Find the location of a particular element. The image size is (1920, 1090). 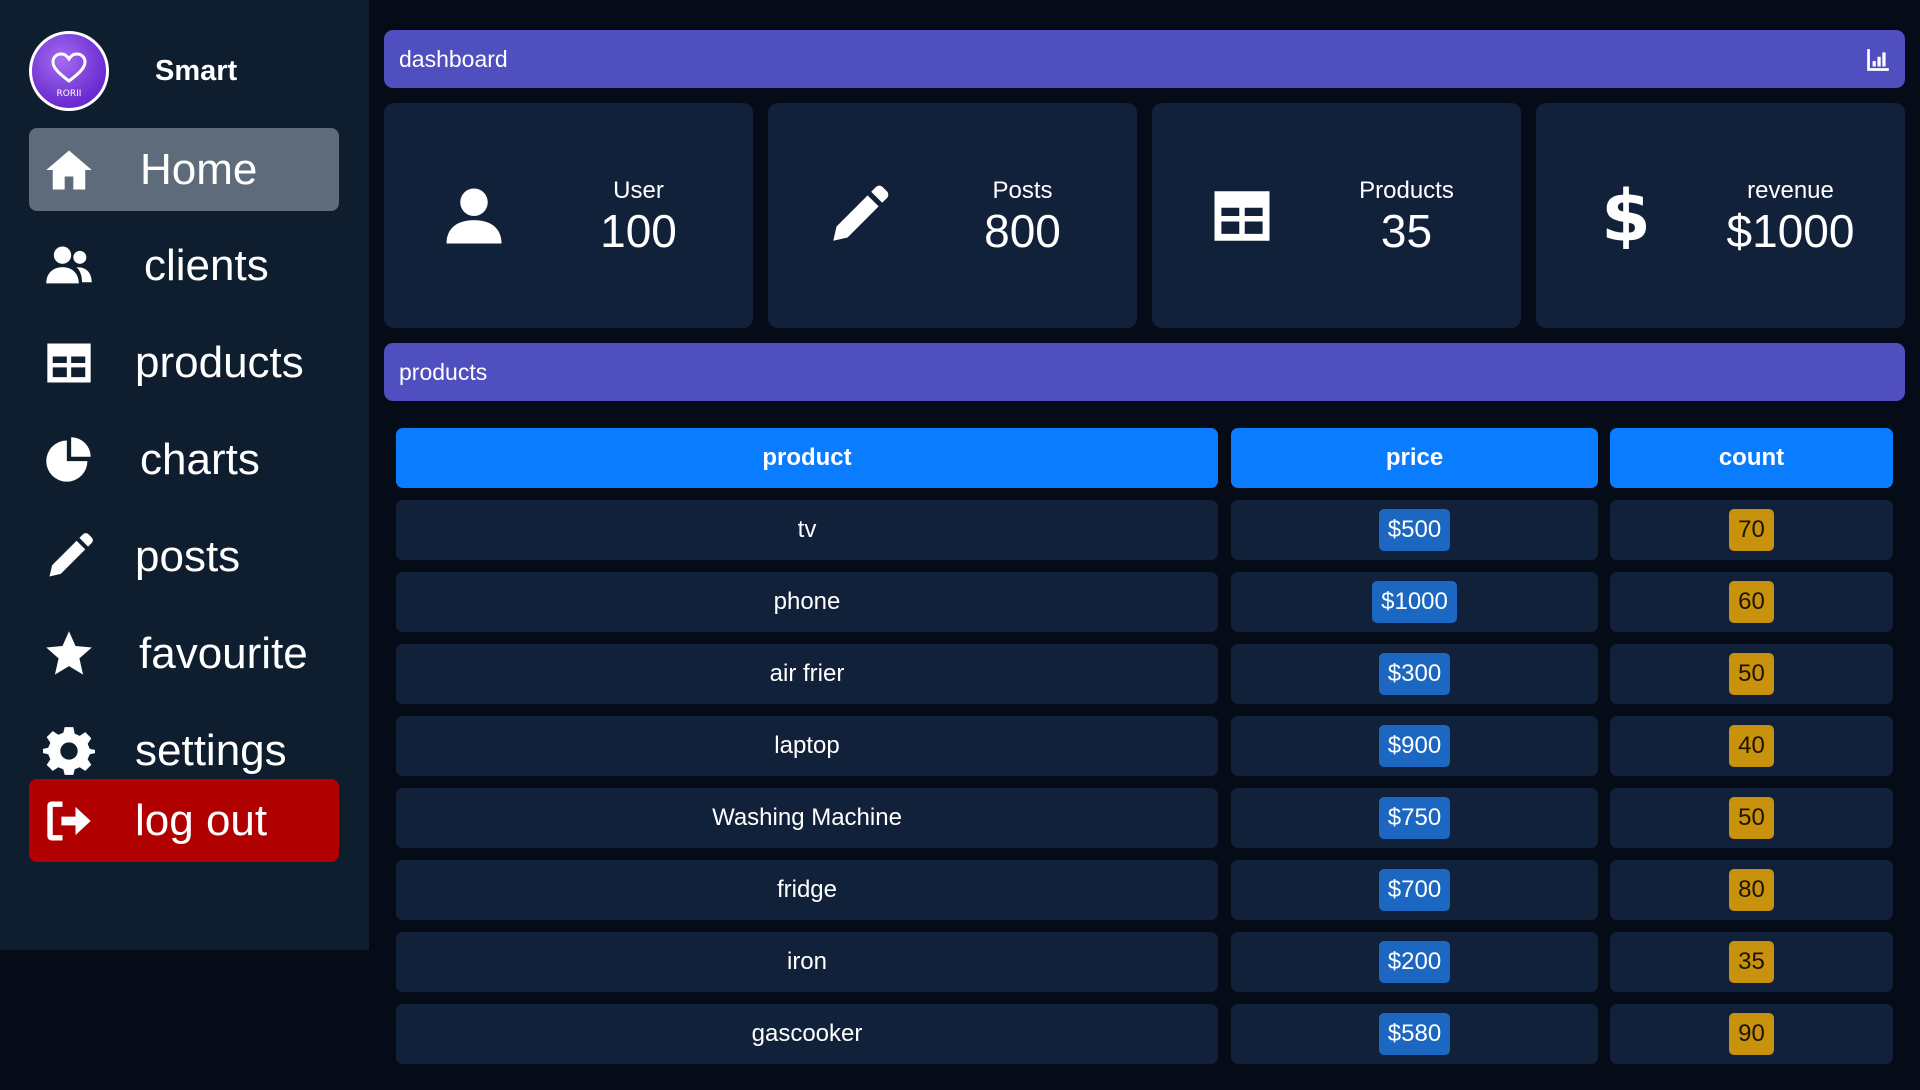

count-badge: 40 is located at coordinates (1751, 746).